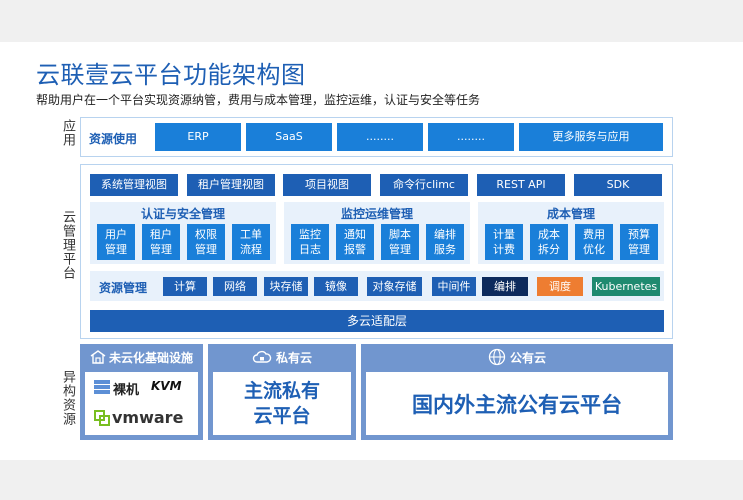 The width and height of the screenshot is (743, 500). Describe the element at coordinates (67, 245) in the screenshot. I see `layer-label-cloud-mgmt: 云管理平台` at that location.